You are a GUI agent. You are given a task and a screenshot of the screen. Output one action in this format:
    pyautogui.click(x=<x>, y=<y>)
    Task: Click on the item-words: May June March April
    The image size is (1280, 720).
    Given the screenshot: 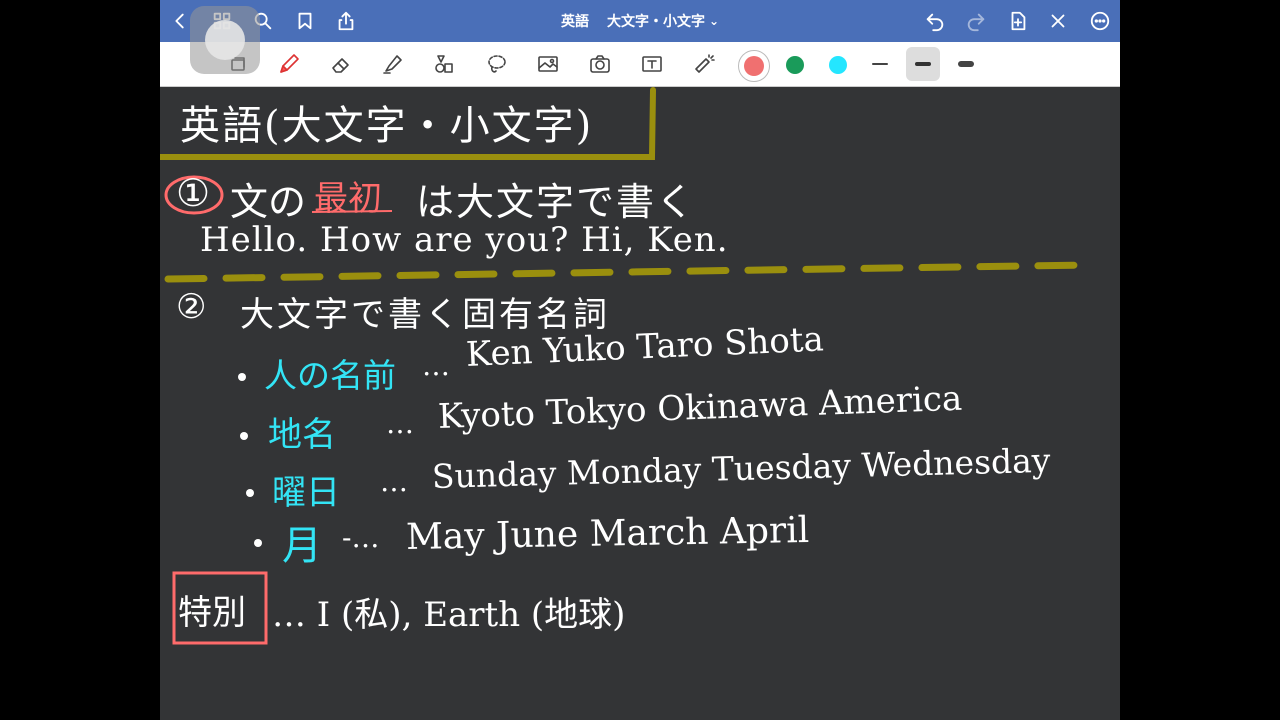 What is the action you would take?
    pyautogui.click(x=607, y=533)
    